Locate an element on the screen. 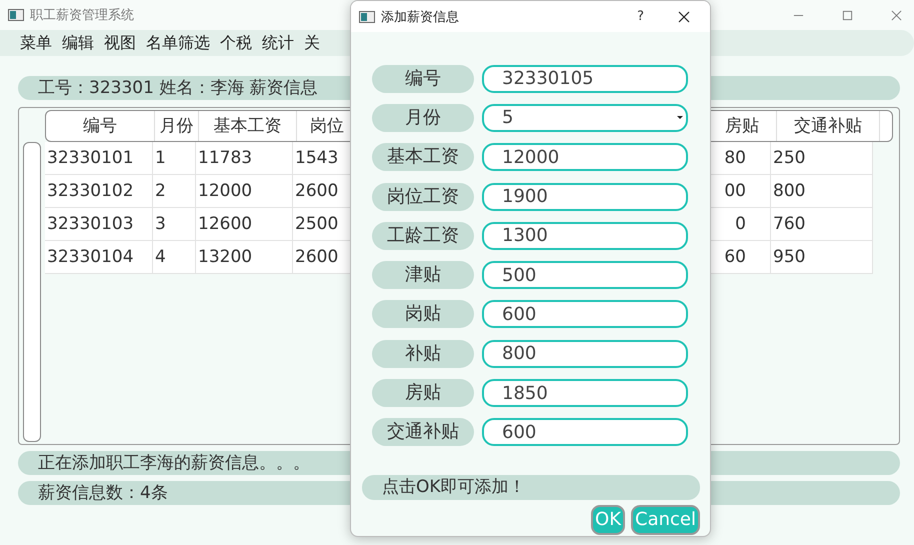 This screenshot has width=914, height=545. table-cell: 3 is located at coordinates (174, 224).